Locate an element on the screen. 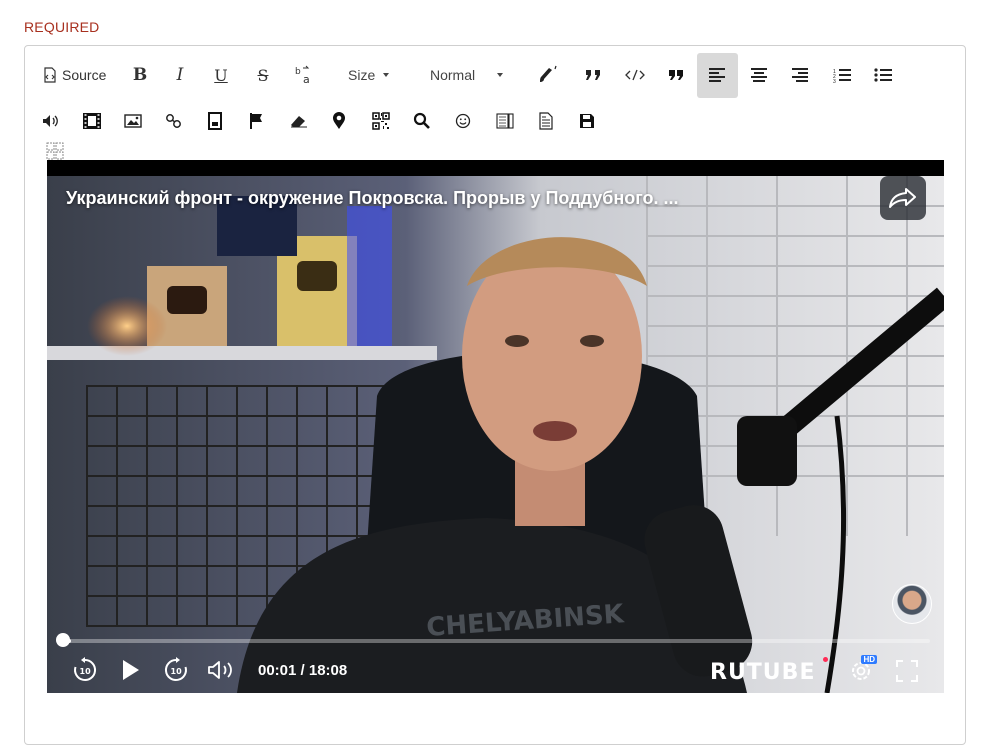 This screenshot has height=745, width=1000. align-left-button is located at coordinates (717, 75).